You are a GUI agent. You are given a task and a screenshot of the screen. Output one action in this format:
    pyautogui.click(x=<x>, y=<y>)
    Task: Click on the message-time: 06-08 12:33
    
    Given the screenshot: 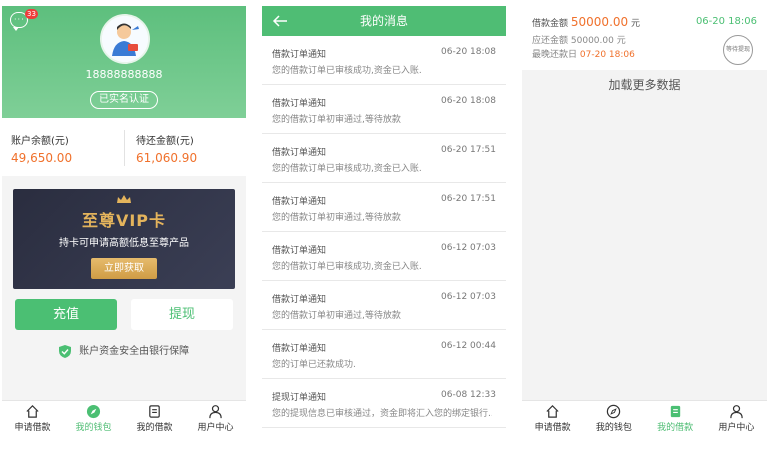 What is the action you would take?
    pyautogui.click(x=468, y=395)
    